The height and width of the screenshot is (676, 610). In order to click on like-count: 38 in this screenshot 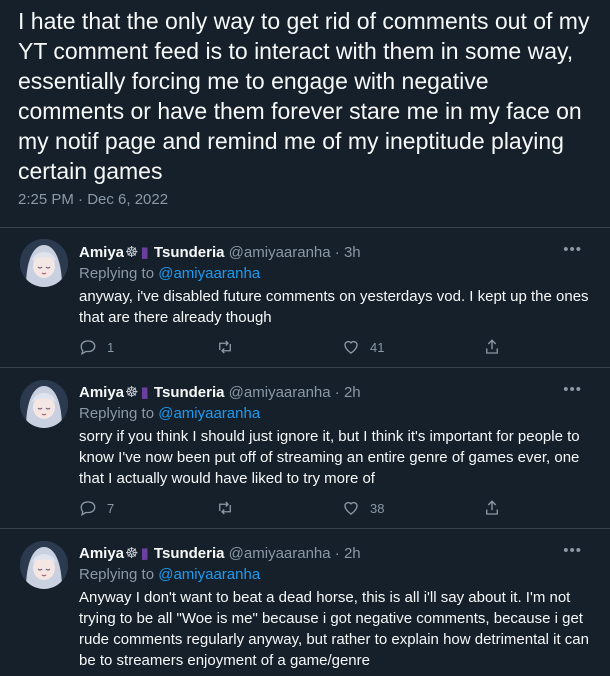, I will do `click(377, 508)`.